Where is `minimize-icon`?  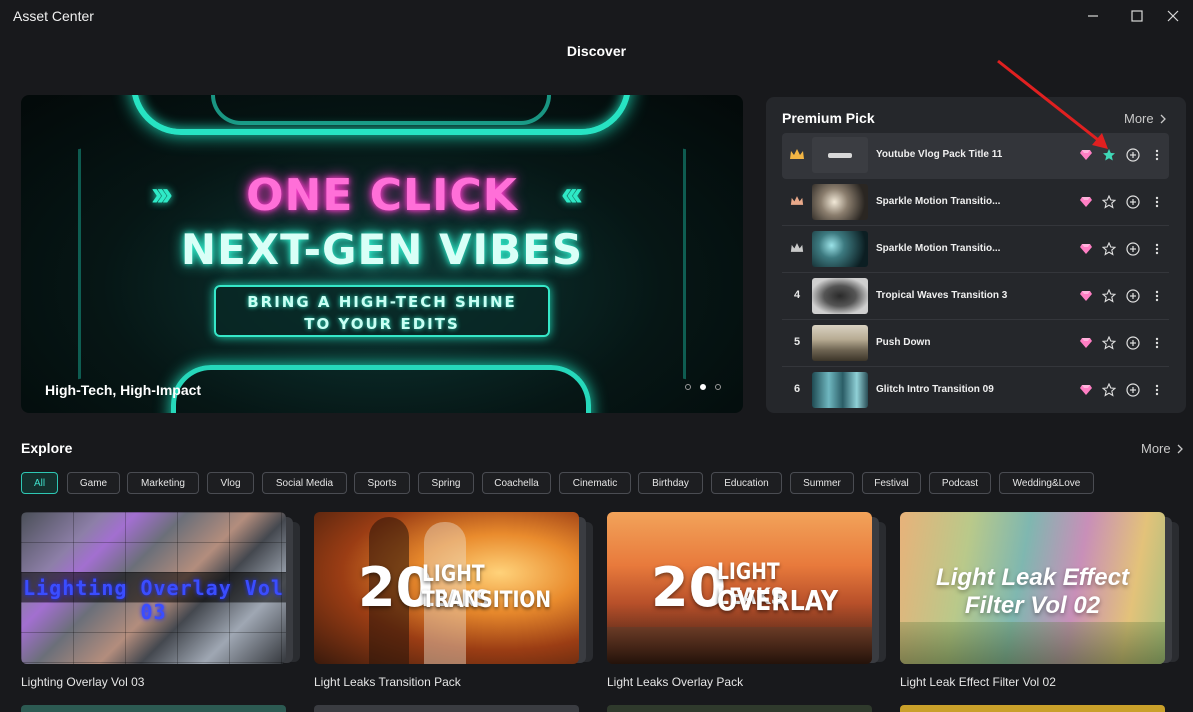 minimize-icon is located at coordinates (1093, 16).